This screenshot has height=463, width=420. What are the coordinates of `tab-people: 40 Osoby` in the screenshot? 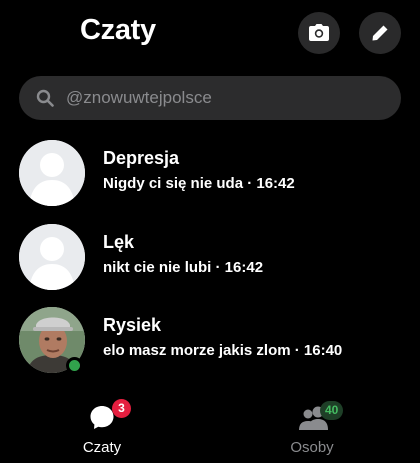 It's located at (314, 429).